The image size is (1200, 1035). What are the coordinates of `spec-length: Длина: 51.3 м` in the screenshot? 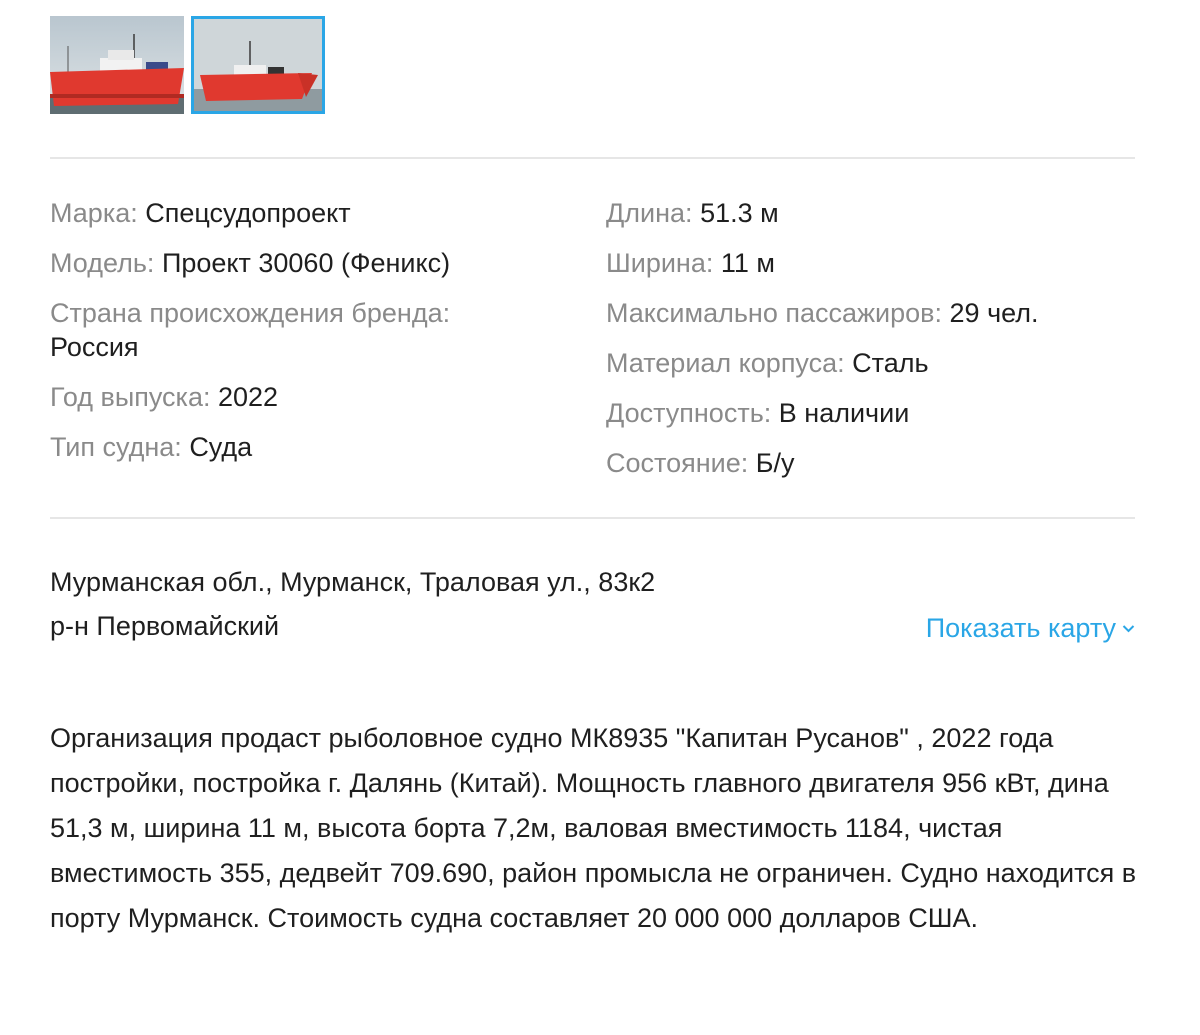 It's located at (871, 213).